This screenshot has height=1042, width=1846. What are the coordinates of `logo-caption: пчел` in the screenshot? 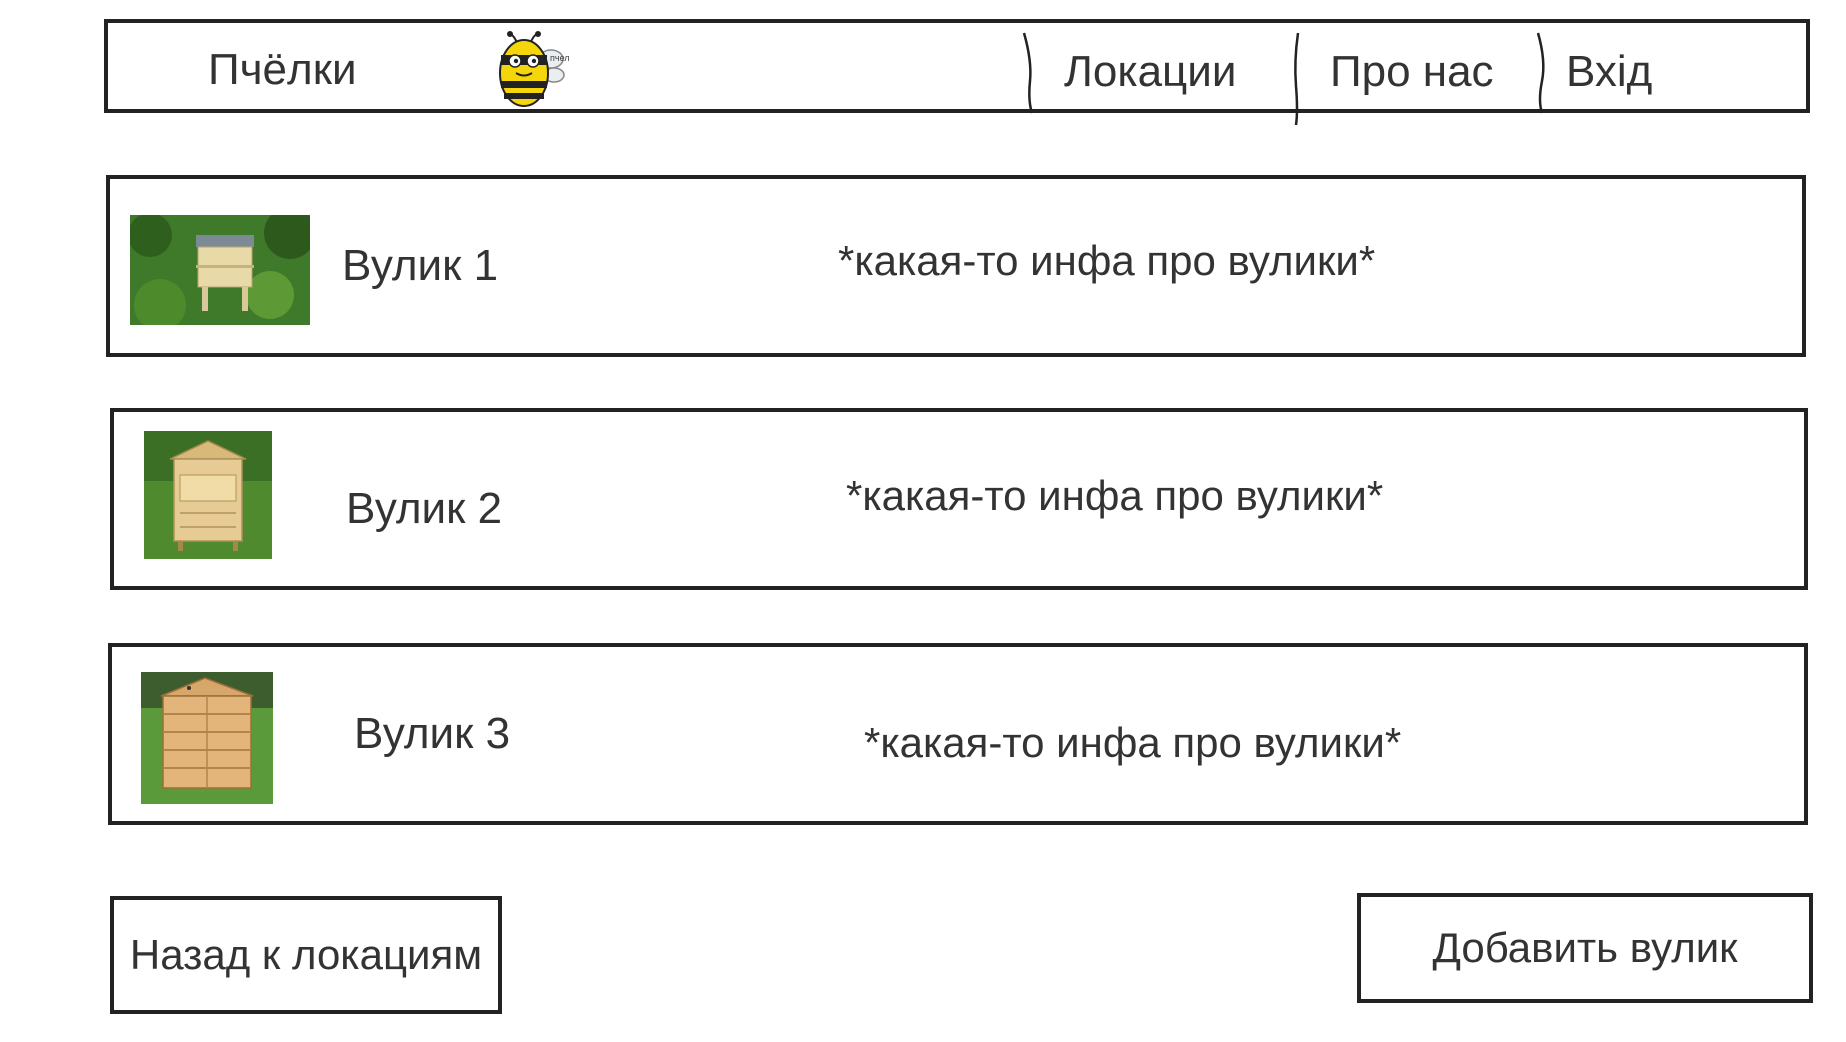 It's located at (560, 58).